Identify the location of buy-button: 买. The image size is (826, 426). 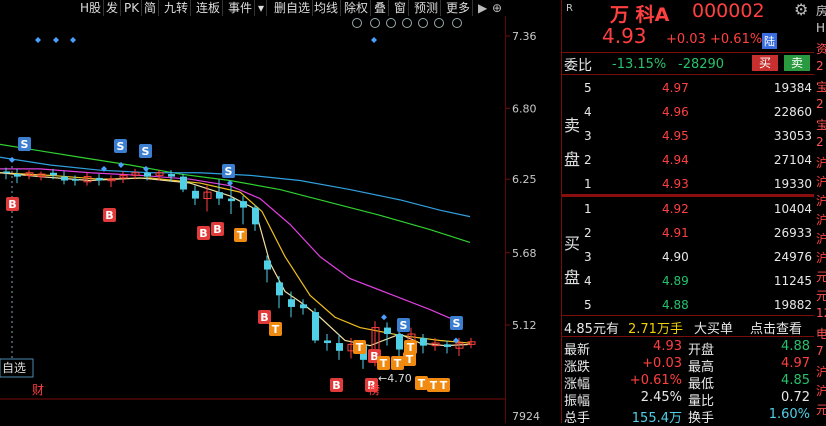
(765, 63).